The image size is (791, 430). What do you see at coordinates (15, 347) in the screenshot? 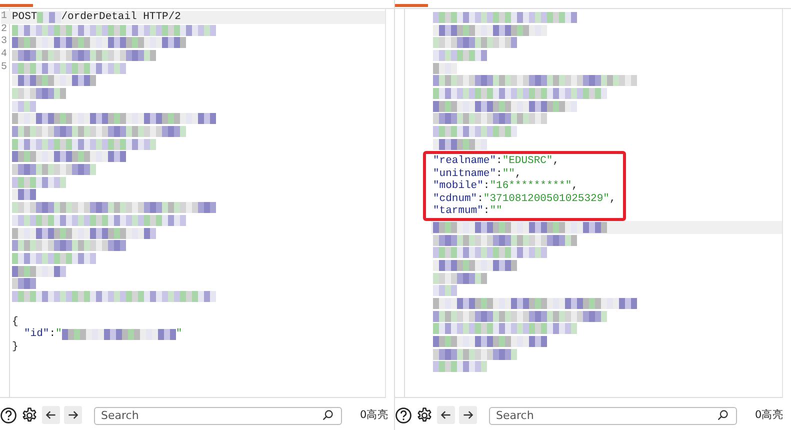
I see `code-text: }` at bounding box center [15, 347].